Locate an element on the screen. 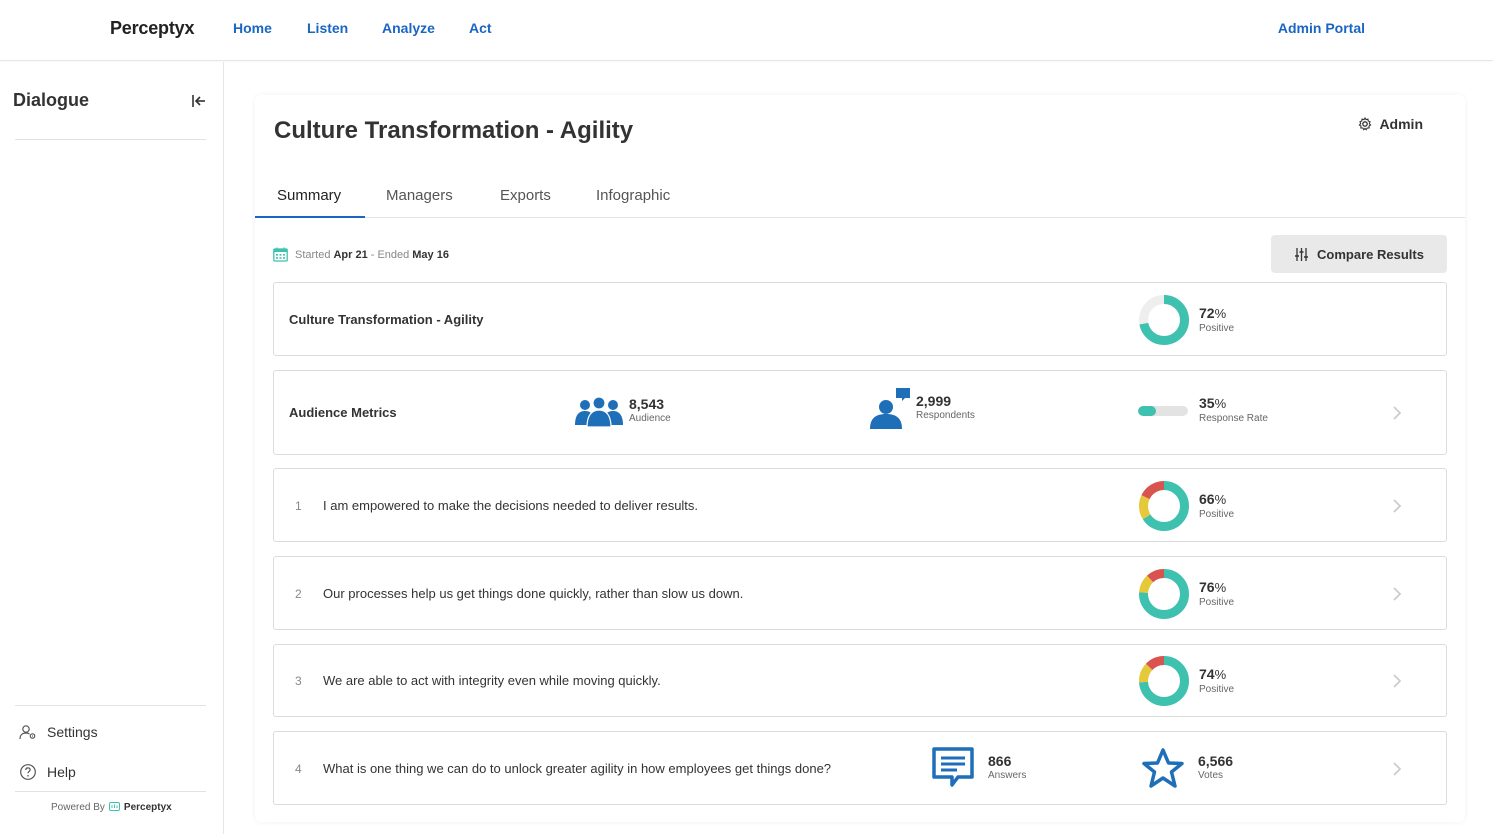  nav-act: Act is located at coordinates (480, 28).